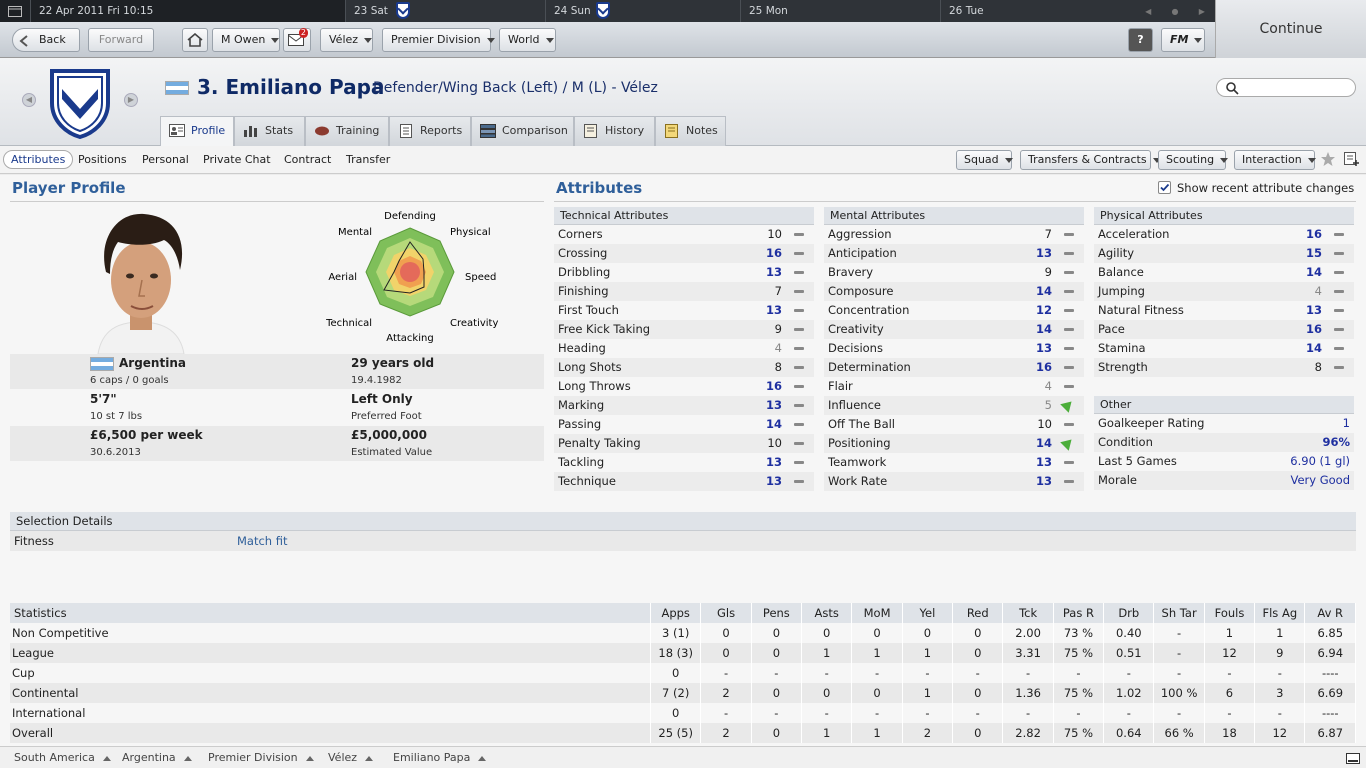 This screenshot has height=768, width=1366. I want to click on divider, so click(277, 201).